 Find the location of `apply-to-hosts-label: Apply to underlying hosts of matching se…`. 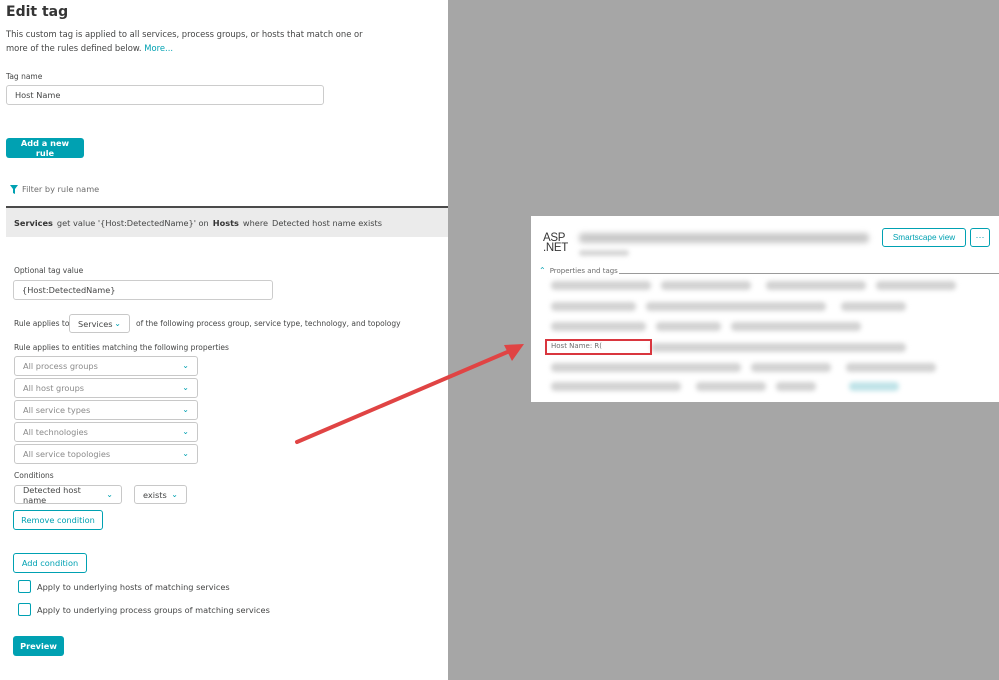

apply-to-hosts-label: Apply to underlying hosts of matching se… is located at coordinates (133, 586).